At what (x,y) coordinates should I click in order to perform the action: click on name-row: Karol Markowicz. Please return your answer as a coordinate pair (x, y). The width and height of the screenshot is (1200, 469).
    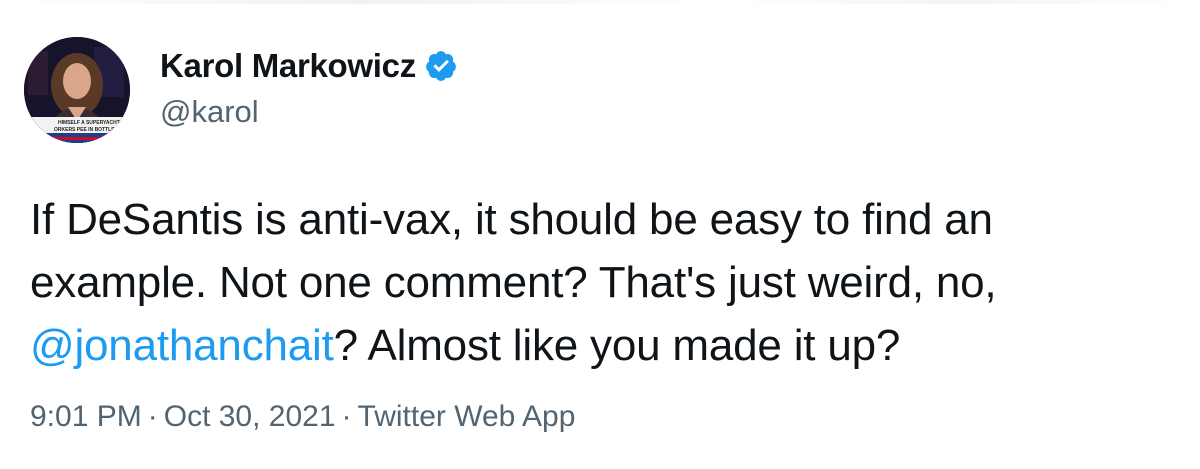
    Looking at the image, I should click on (309, 66).